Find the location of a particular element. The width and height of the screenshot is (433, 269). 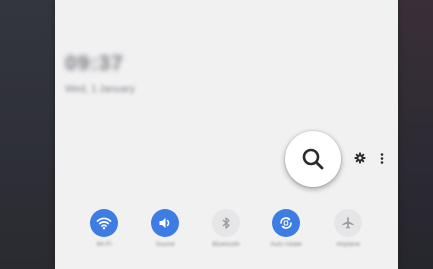

tile-wifi is located at coordinates (104, 223).